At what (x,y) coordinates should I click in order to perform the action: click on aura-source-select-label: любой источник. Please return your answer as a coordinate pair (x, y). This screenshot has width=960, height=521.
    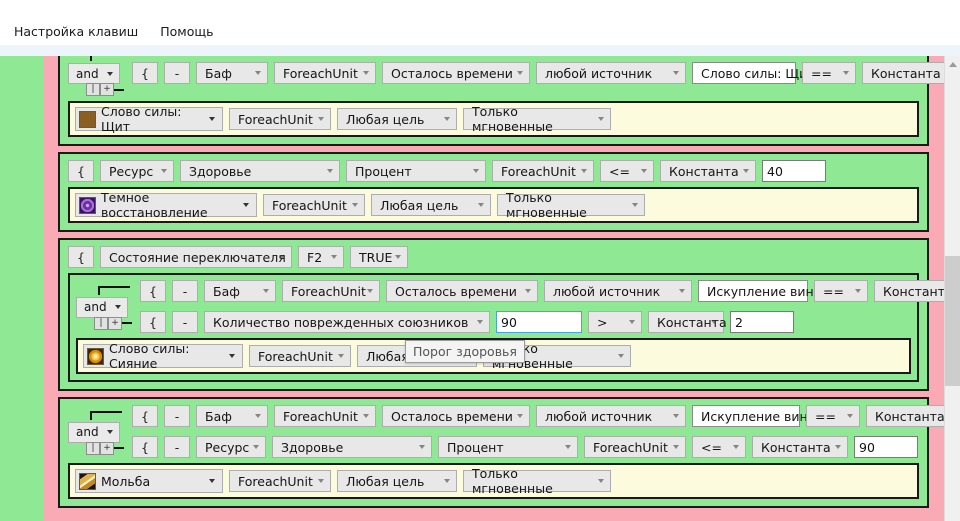
    Looking at the image, I should click on (599, 73).